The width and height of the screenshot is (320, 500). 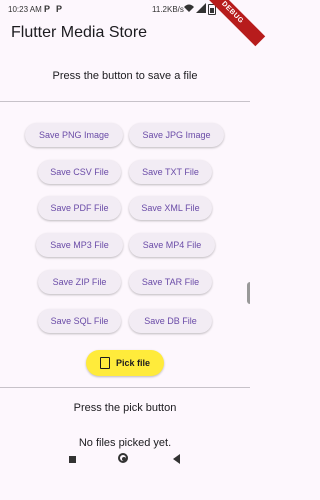 I want to click on back-button, so click(x=176, y=459).